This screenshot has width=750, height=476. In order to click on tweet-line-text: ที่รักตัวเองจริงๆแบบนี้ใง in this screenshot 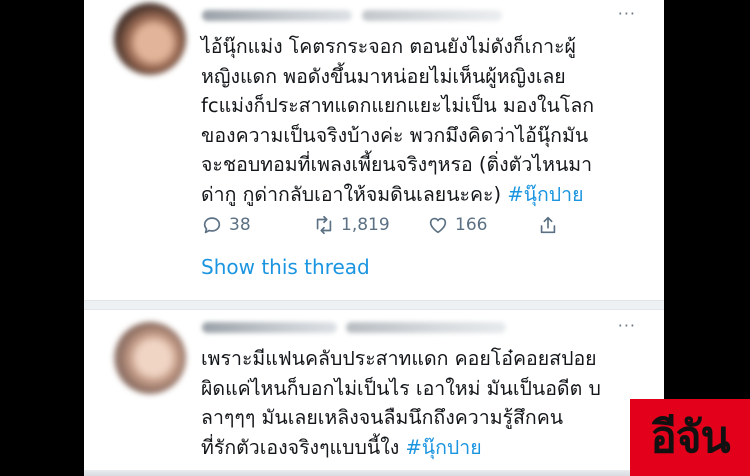, I will do `click(303, 447)`.